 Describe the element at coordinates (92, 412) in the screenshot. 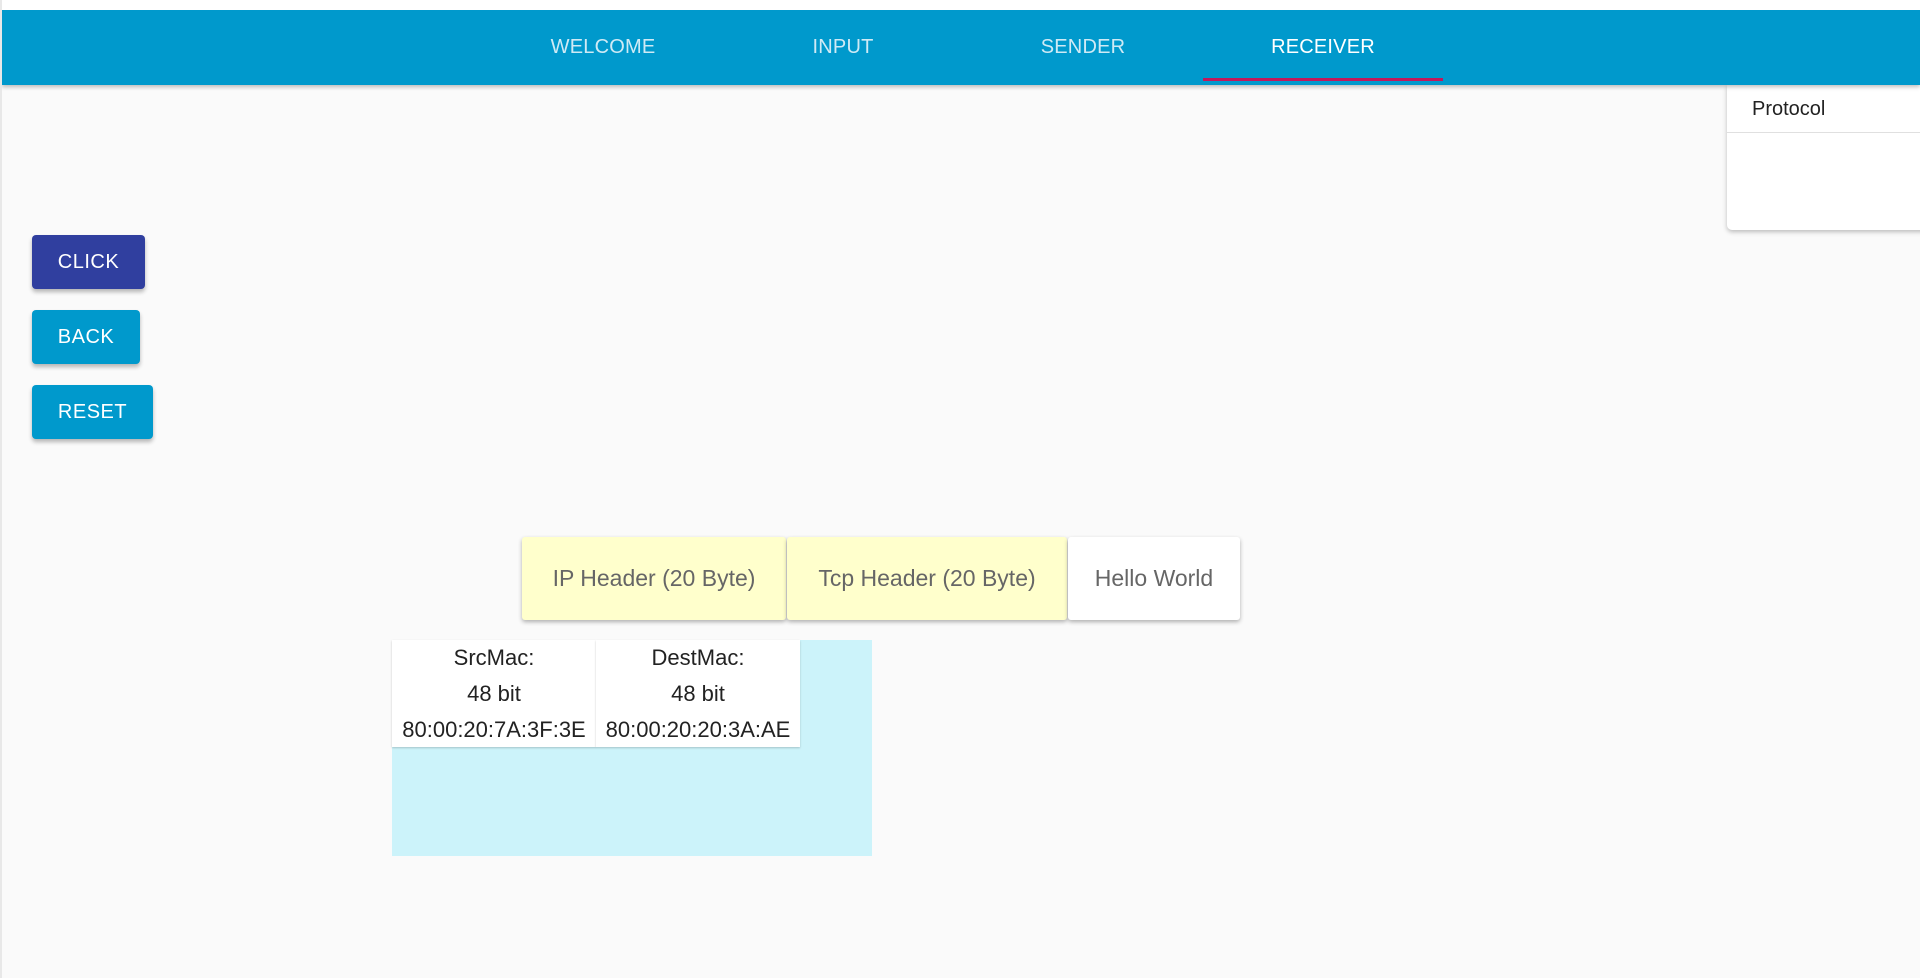

I see `reset-button: RESET` at that location.